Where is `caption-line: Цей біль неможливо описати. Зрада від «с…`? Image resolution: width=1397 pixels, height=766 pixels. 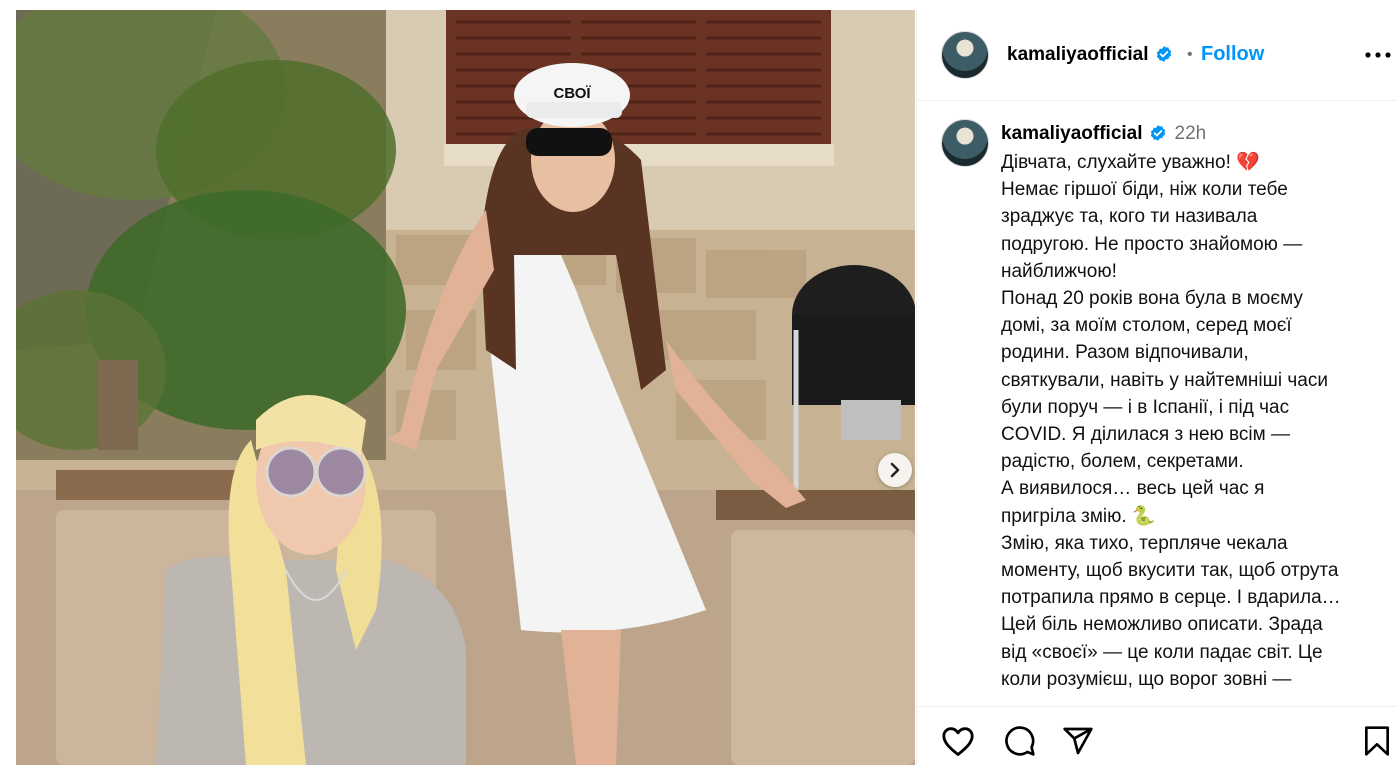 caption-line: Цей біль неможливо описати. Зрада від «с… is located at coordinates (1162, 652).